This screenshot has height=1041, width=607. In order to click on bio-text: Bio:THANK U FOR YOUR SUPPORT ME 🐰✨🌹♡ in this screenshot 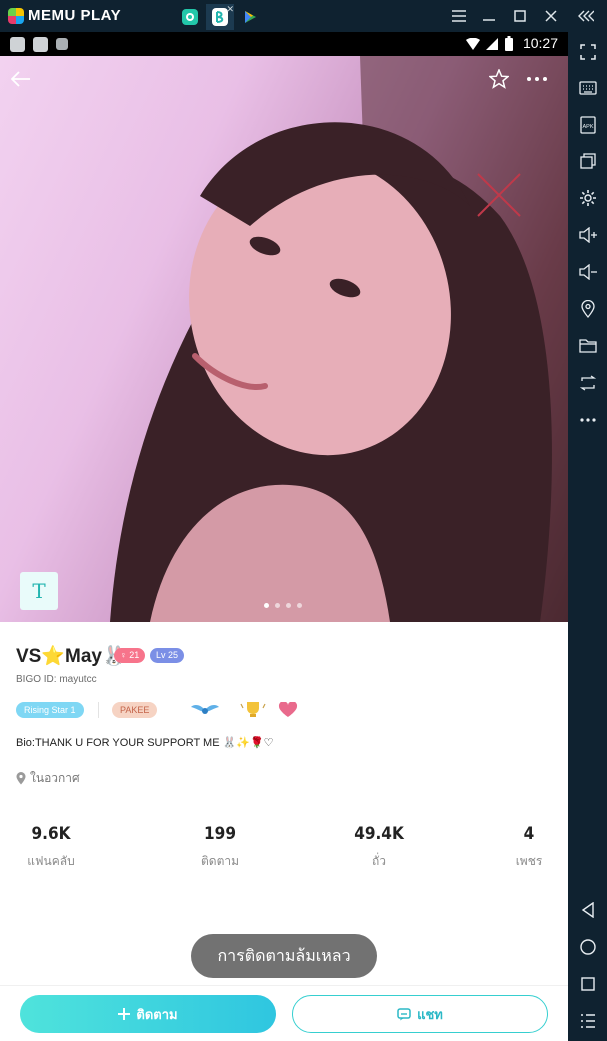, I will do `click(145, 743)`.